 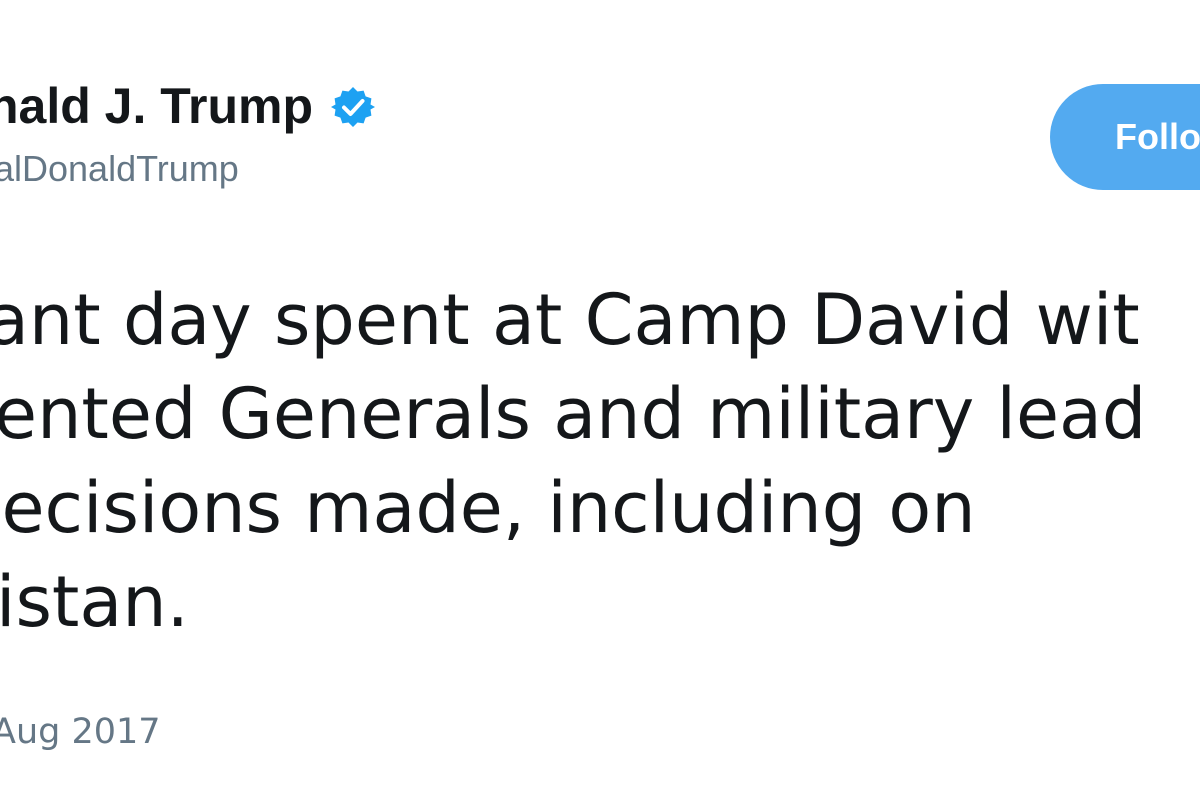 I want to click on author-name-row: nald J. Trump, so click(x=188, y=106).